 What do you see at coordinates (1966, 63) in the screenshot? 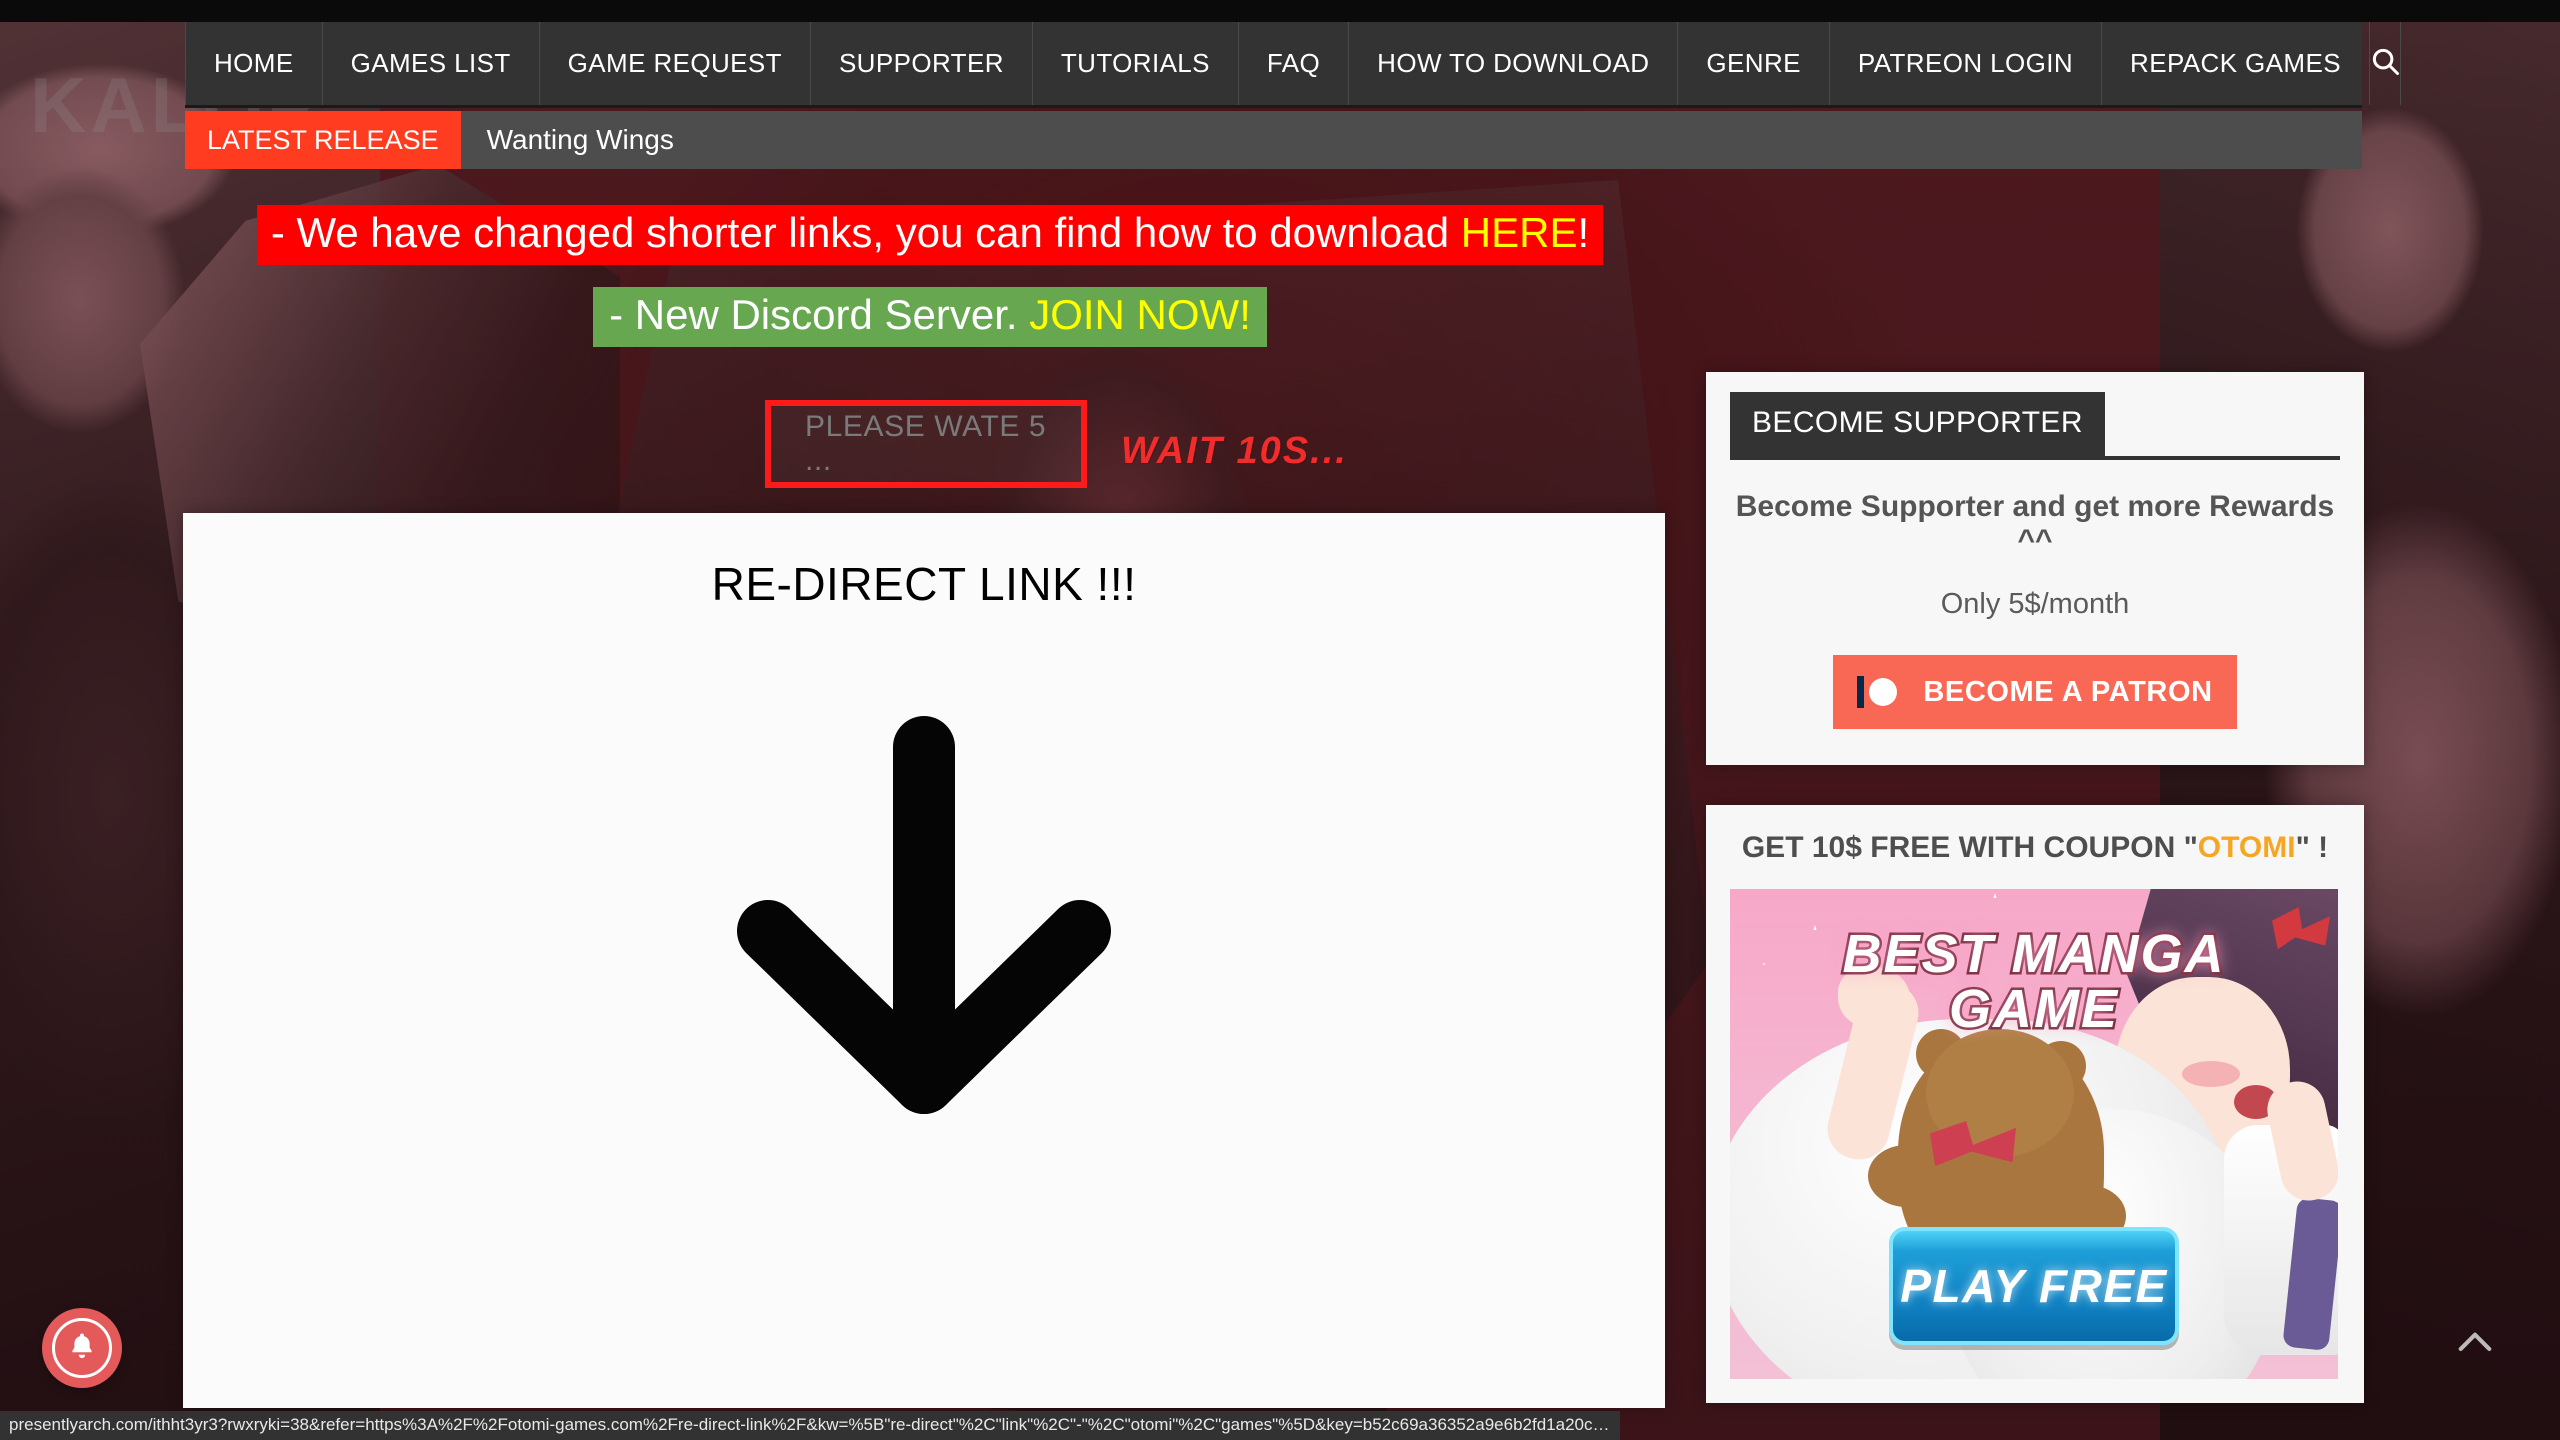
I see `nav-item-patreon-login: PATREON LOGIN` at bounding box center [1966, 63].